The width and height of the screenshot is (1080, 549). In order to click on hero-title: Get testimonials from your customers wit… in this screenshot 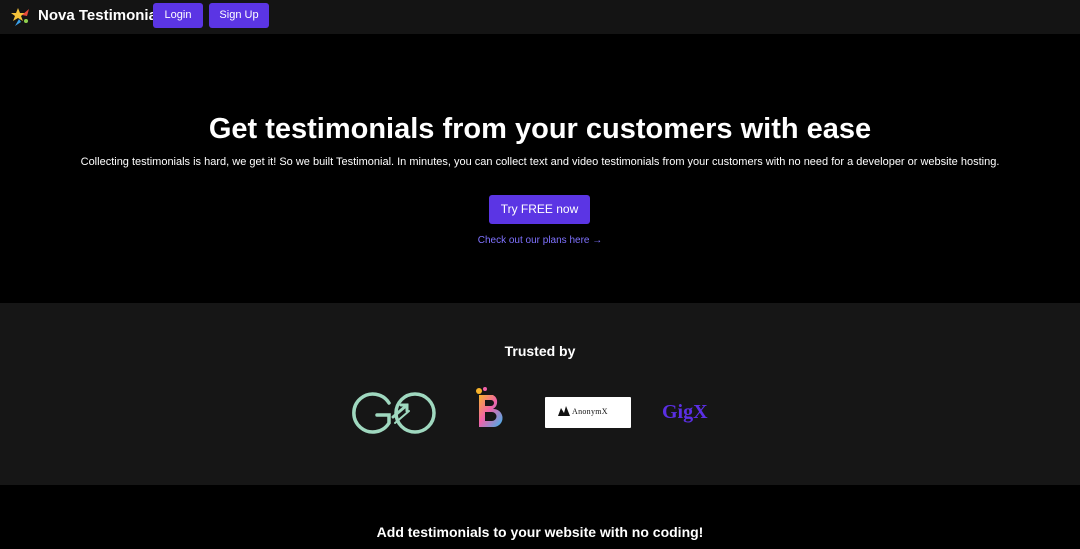, I will do `click(540, 129)`.